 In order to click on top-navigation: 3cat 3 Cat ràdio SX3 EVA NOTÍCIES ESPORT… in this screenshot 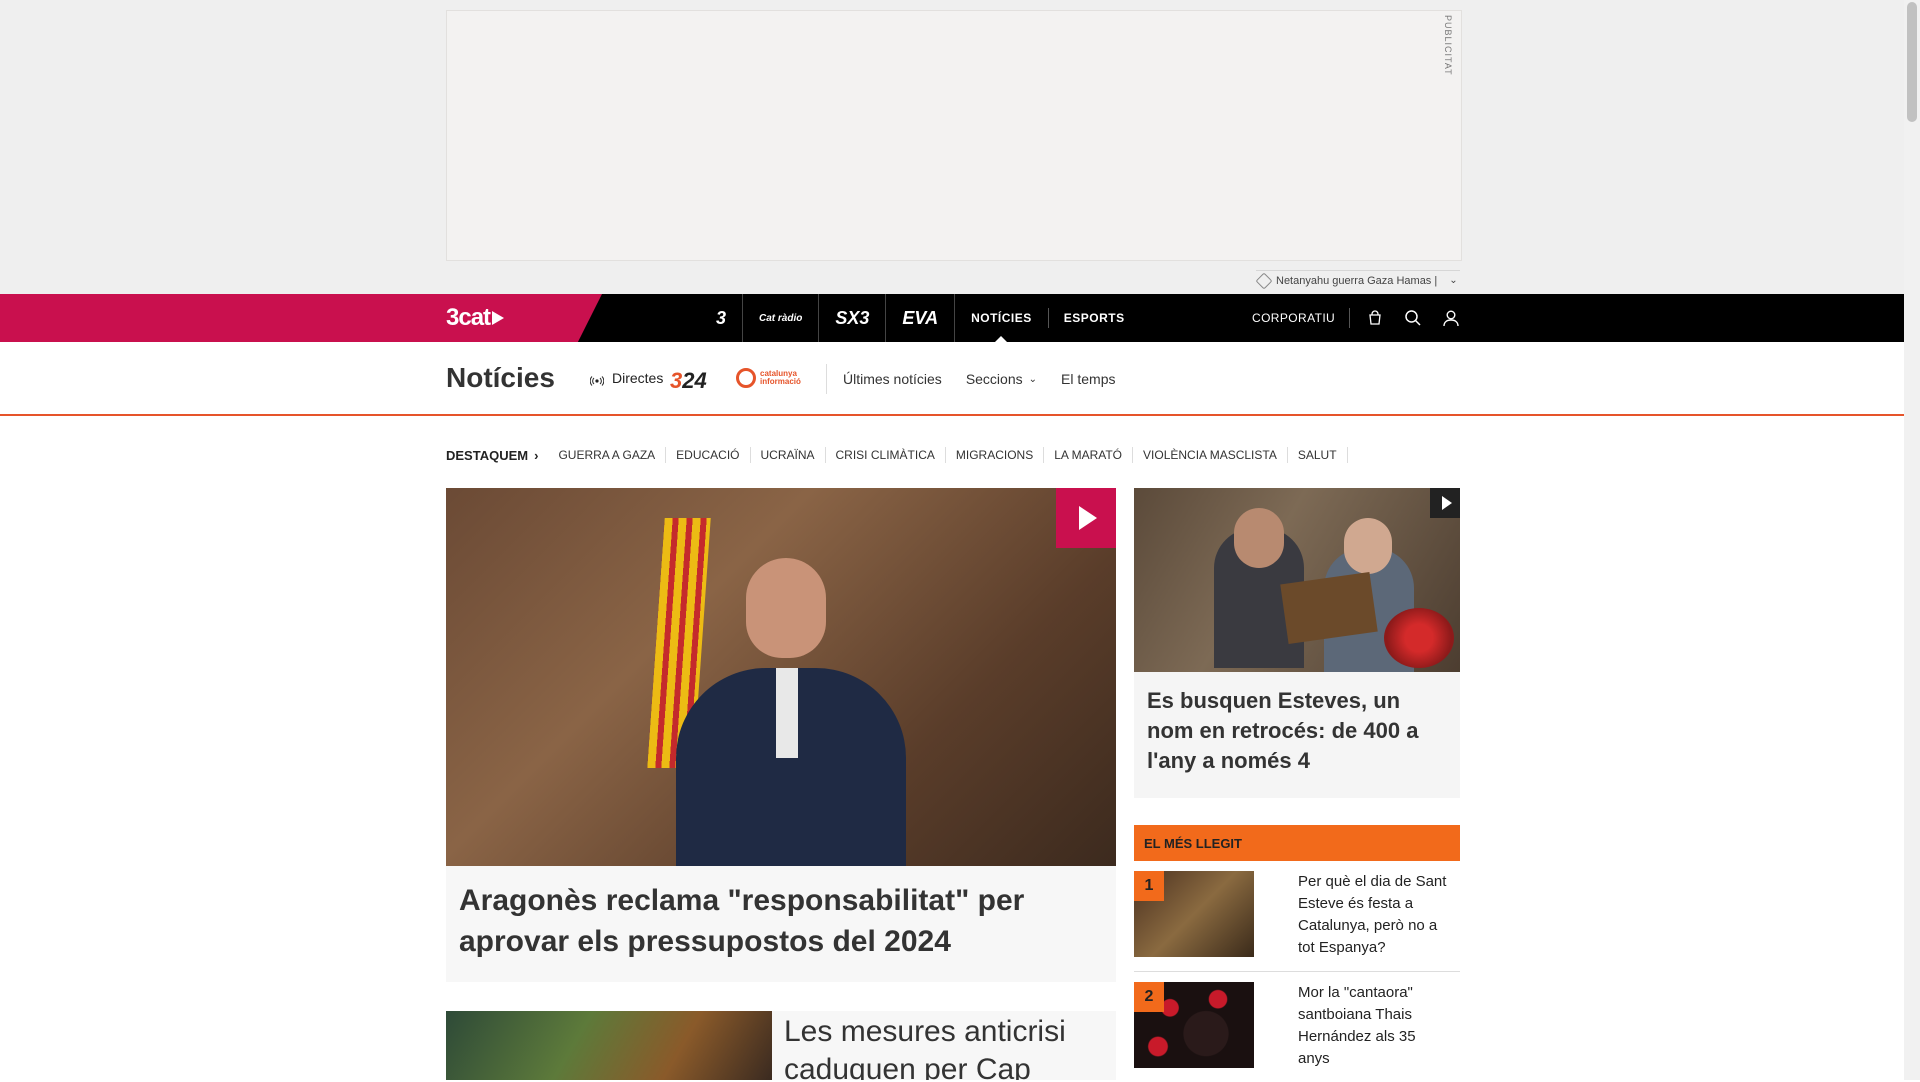, I will do `click(952, 318)`.